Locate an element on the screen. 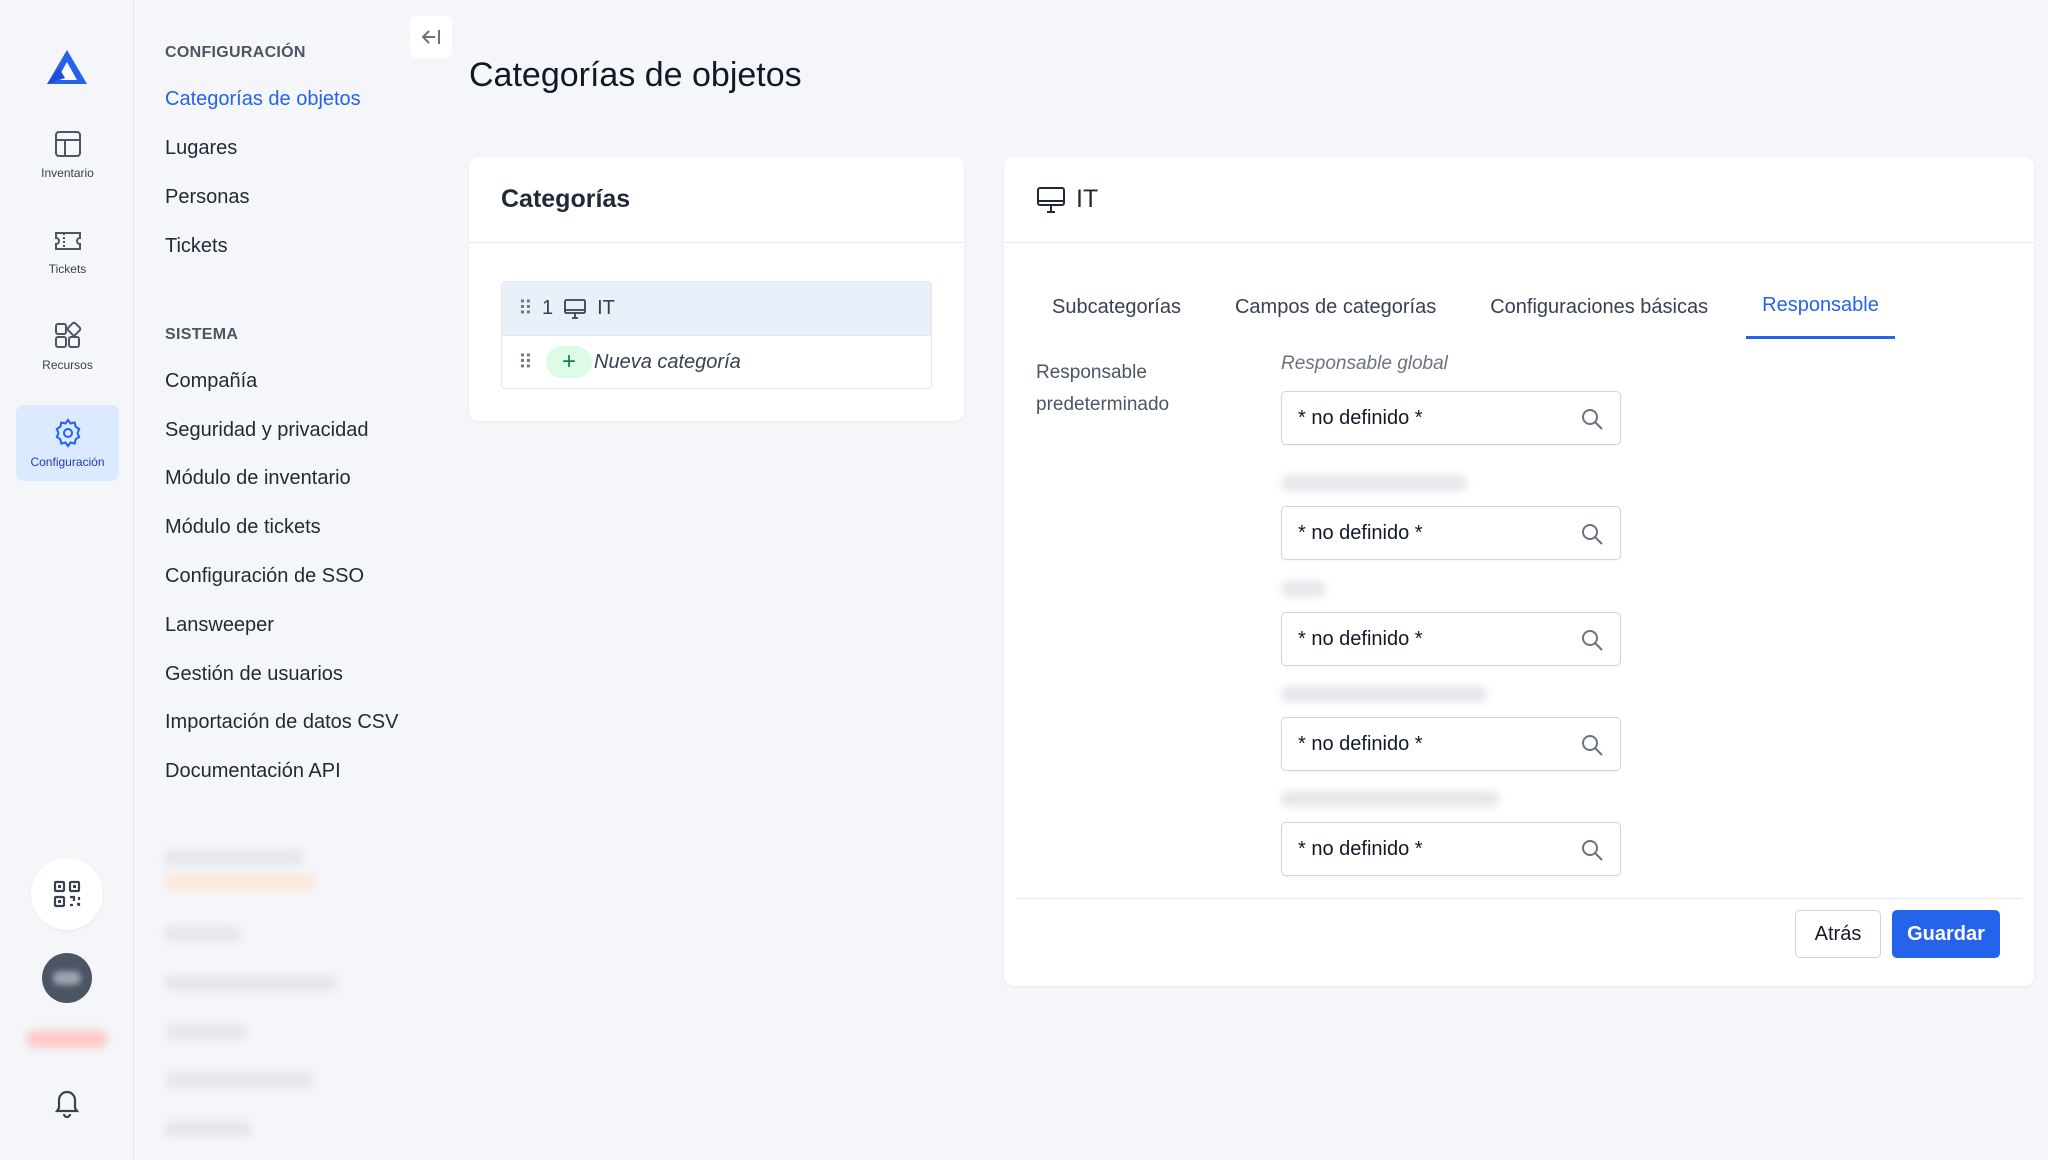 Image resolution: width=2048 pixels, height=1160 pixels. avatar is located at coordinates (67, 978).